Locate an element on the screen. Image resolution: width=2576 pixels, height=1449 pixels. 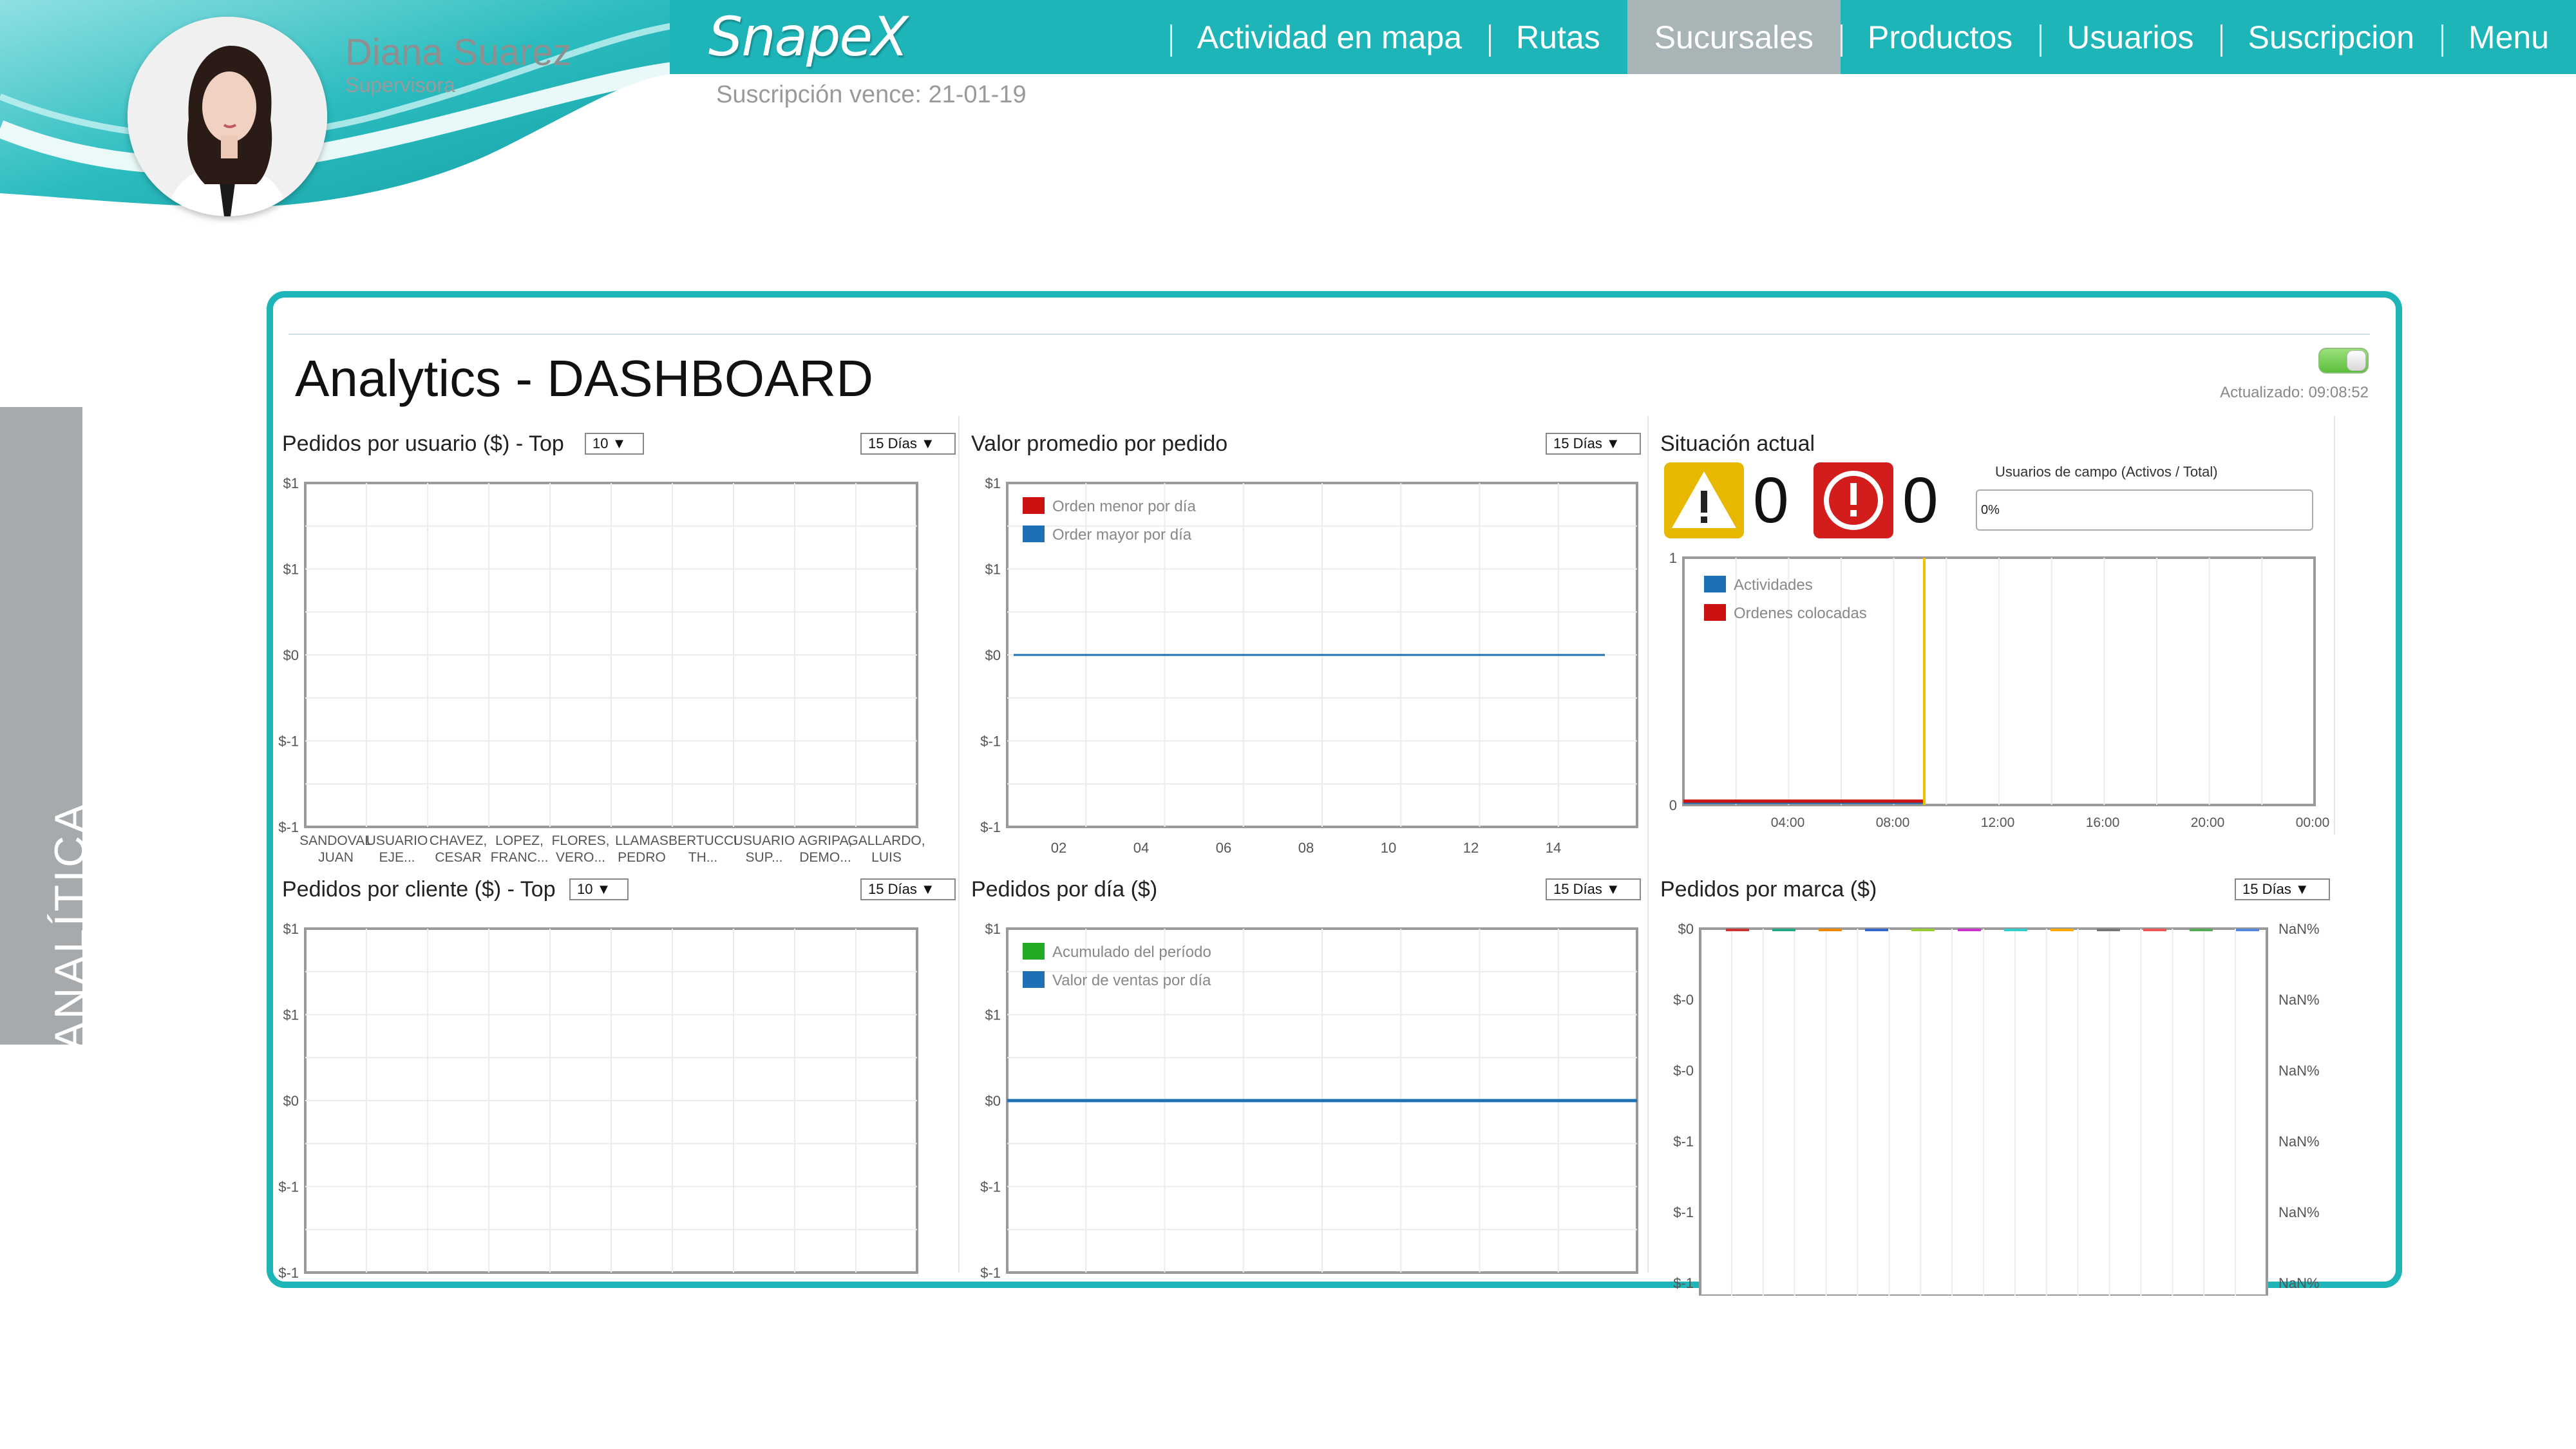
legend-label: Actividades is located at coordinates (1773, 585).